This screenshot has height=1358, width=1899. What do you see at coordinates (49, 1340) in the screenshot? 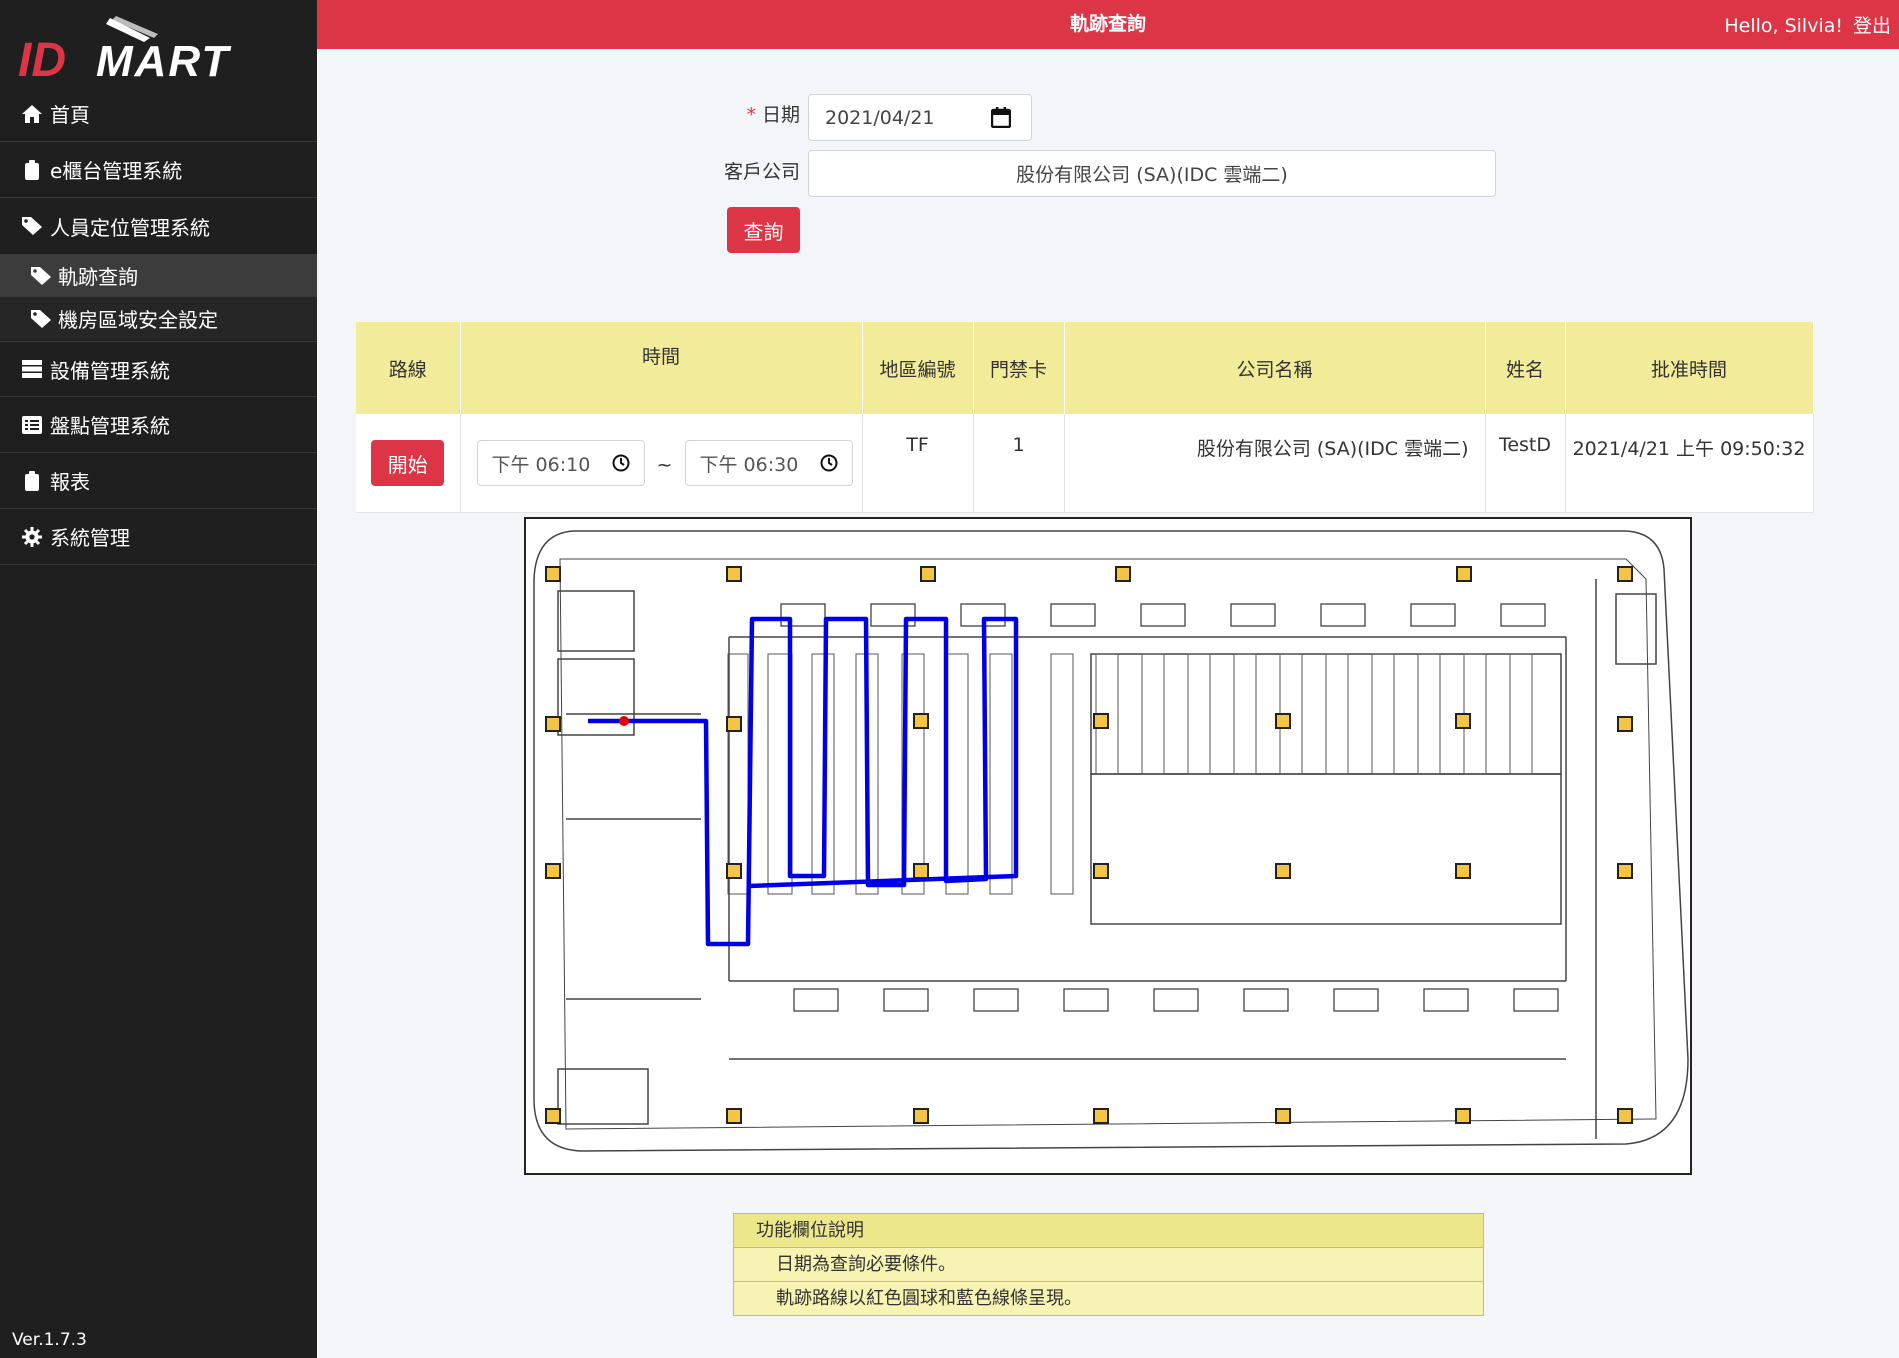
I see `version-label: Ver.1.7.3` at bounding box center [49, 1340].